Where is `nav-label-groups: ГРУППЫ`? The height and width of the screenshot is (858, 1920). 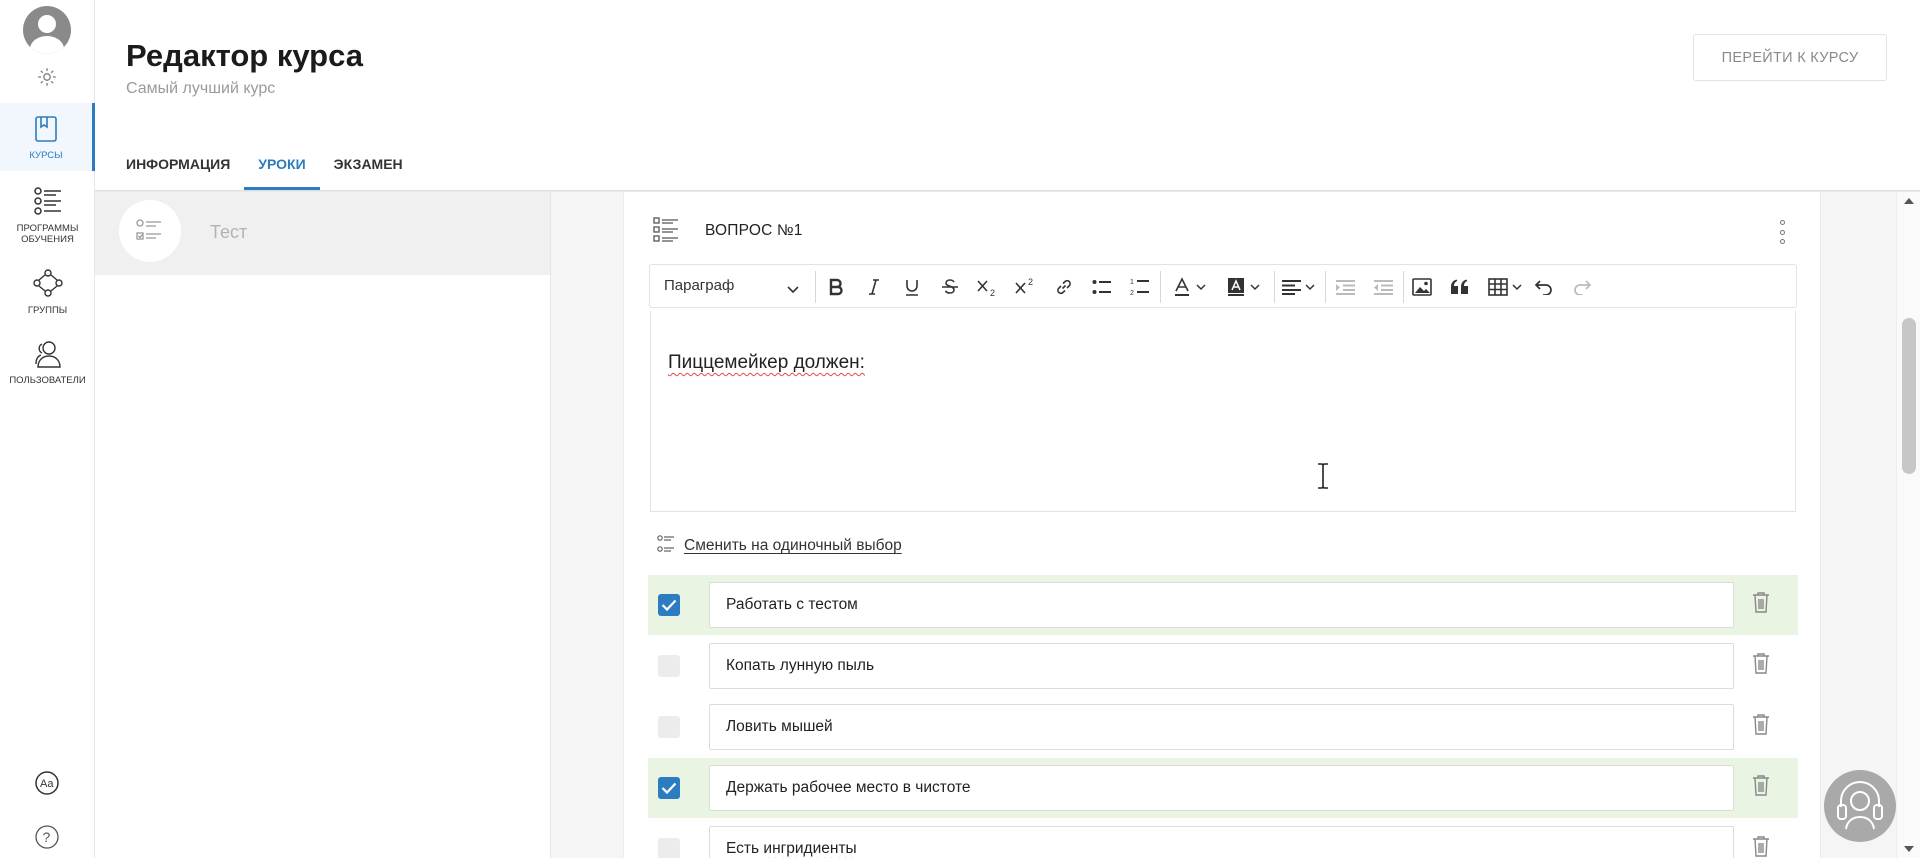 nav-label-groups: ГРУППЫ is located at coordinates (47, 310).